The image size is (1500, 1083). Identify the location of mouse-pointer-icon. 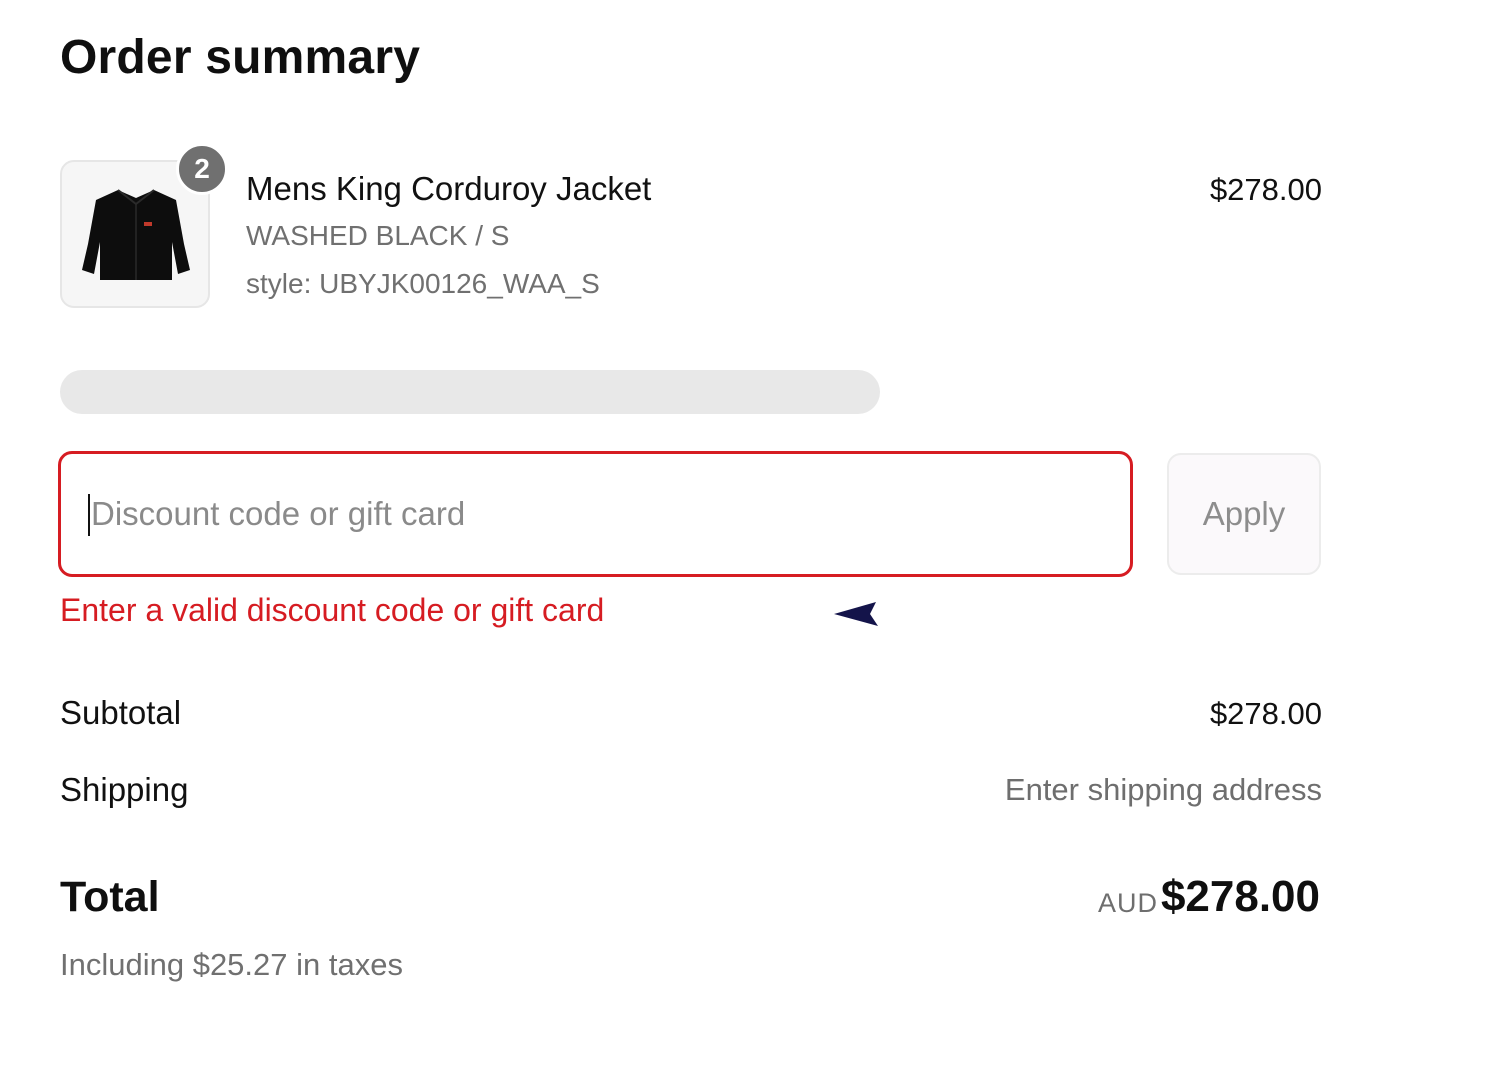
(856, 614).